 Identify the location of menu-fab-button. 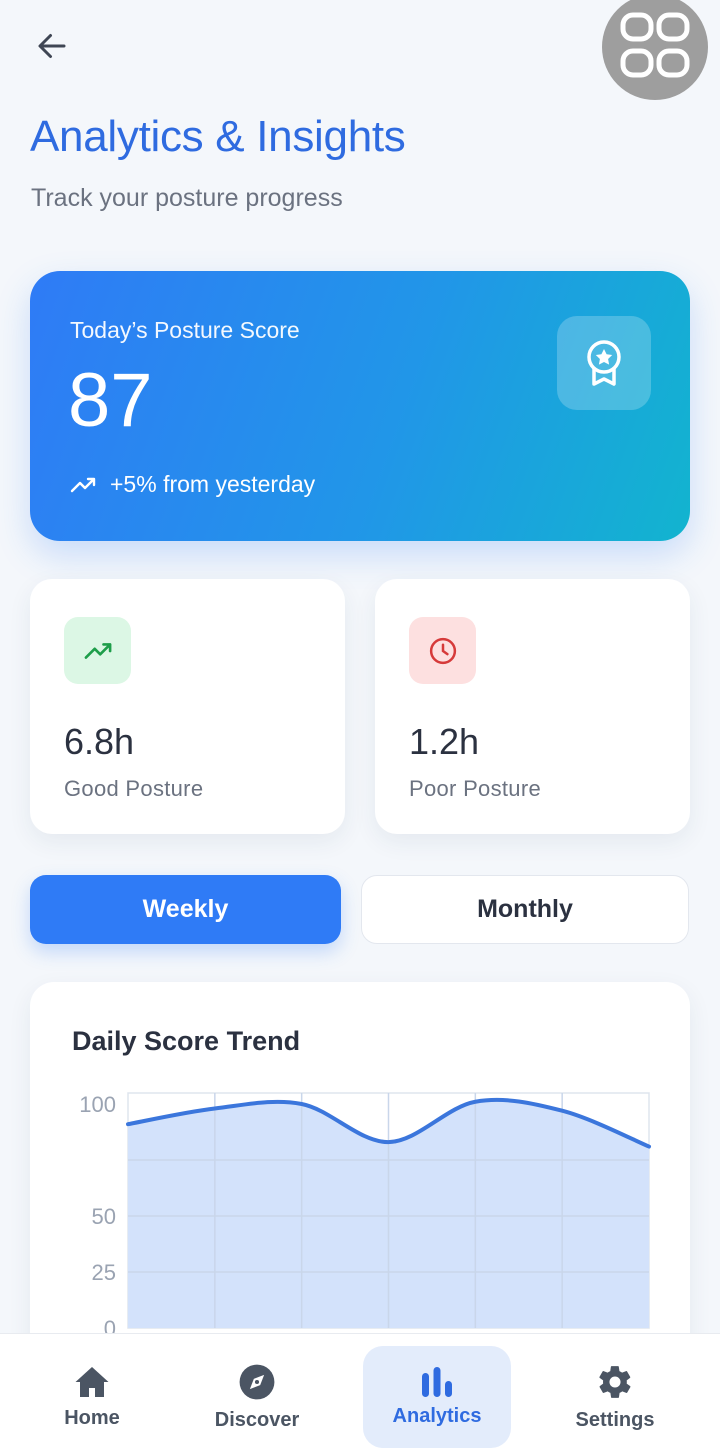
(655, 50).